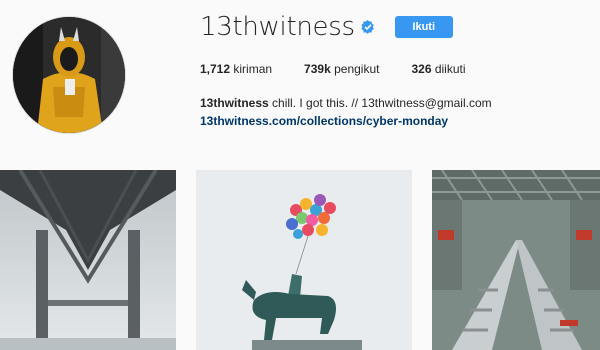 The image size is (600, 350). What do you see at coordinates (234, 103) in the screenshot?
I see `bio-name: 13thwitness` at bounding box center [234, 103].